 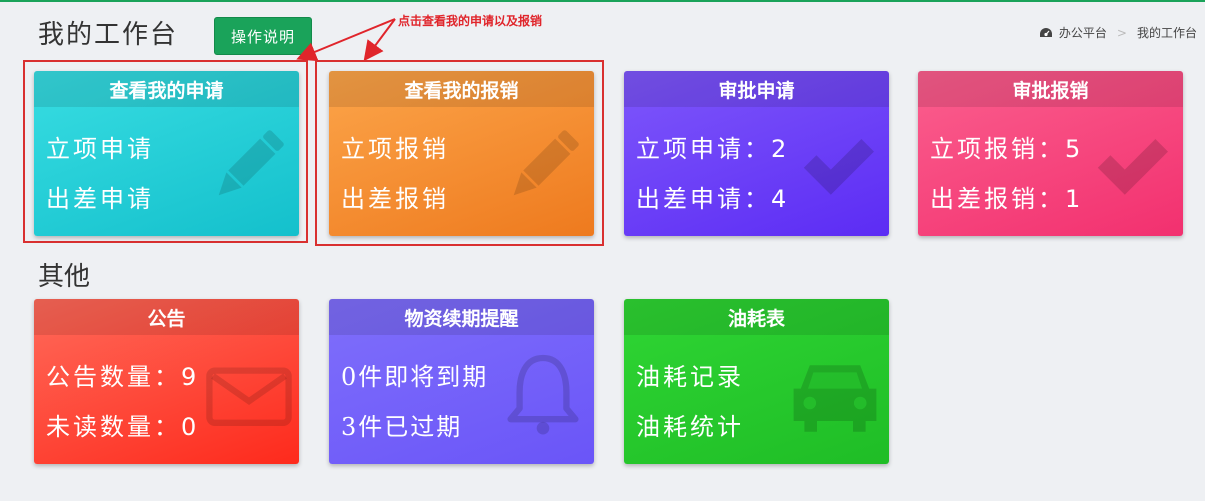 What do you see at coordinates (690, 374) in the screenshot?
I see `fuel-record-link: 油耗记录` at bounding box center [690, 374].